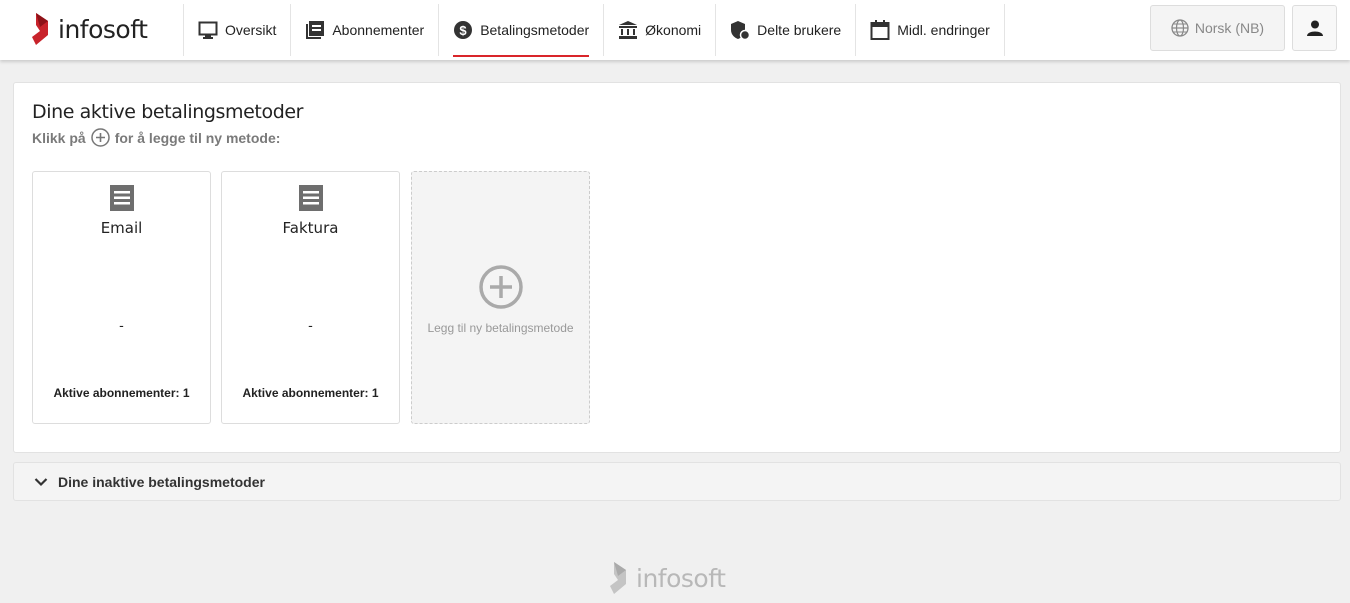  I want to click on logo: infosoft, so click(90, 29).